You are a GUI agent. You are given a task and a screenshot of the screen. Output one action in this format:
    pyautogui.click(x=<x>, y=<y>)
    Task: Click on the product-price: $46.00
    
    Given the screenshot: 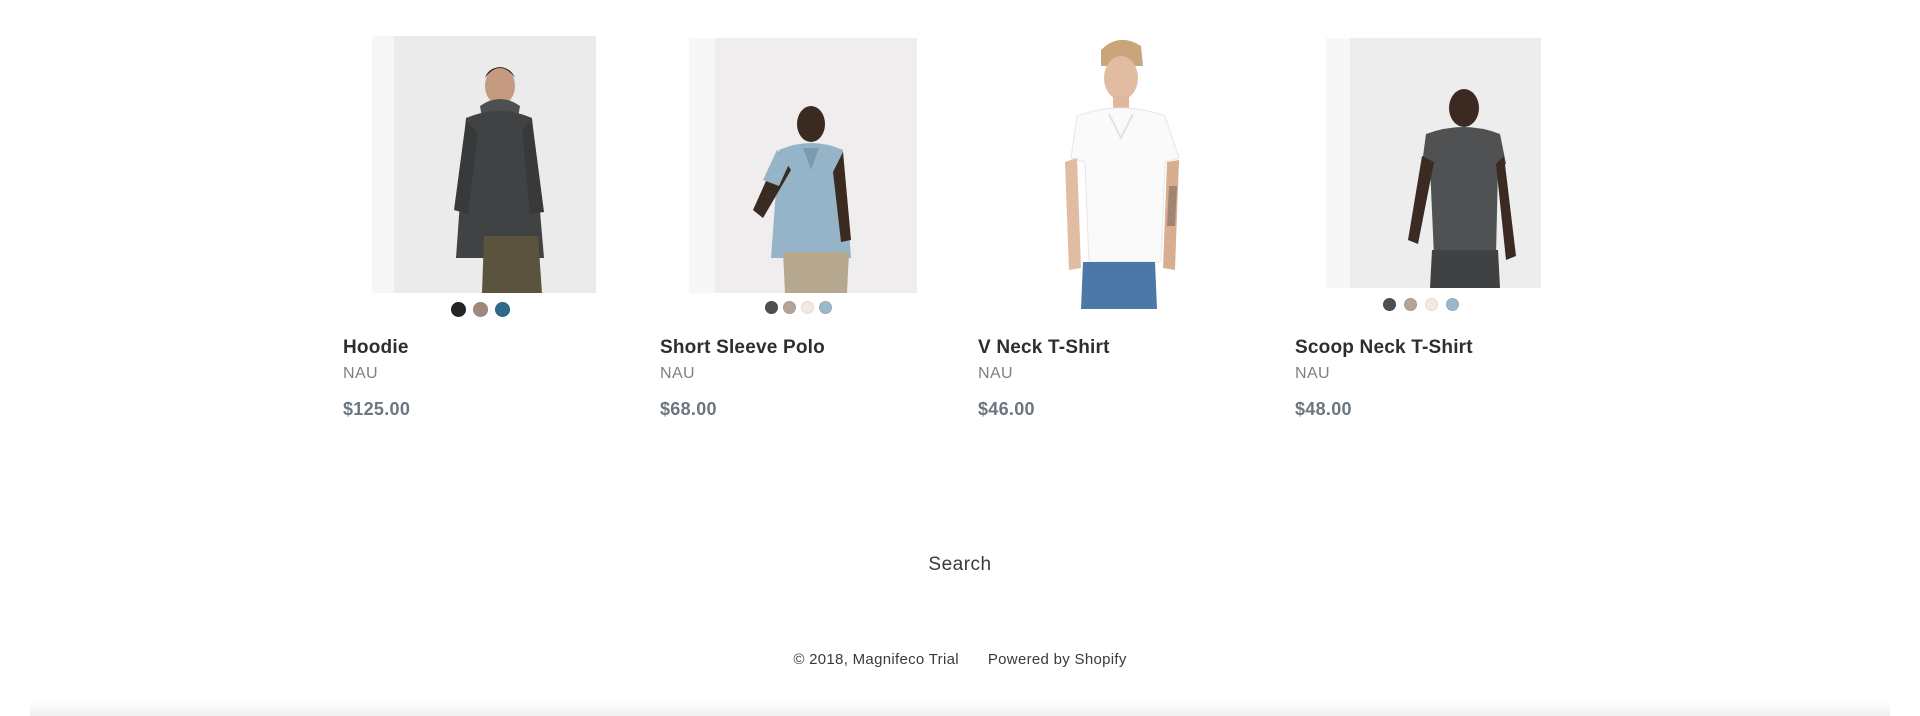 What is the action you would take?
    pyautogui.click(x=1006, y=409)
    